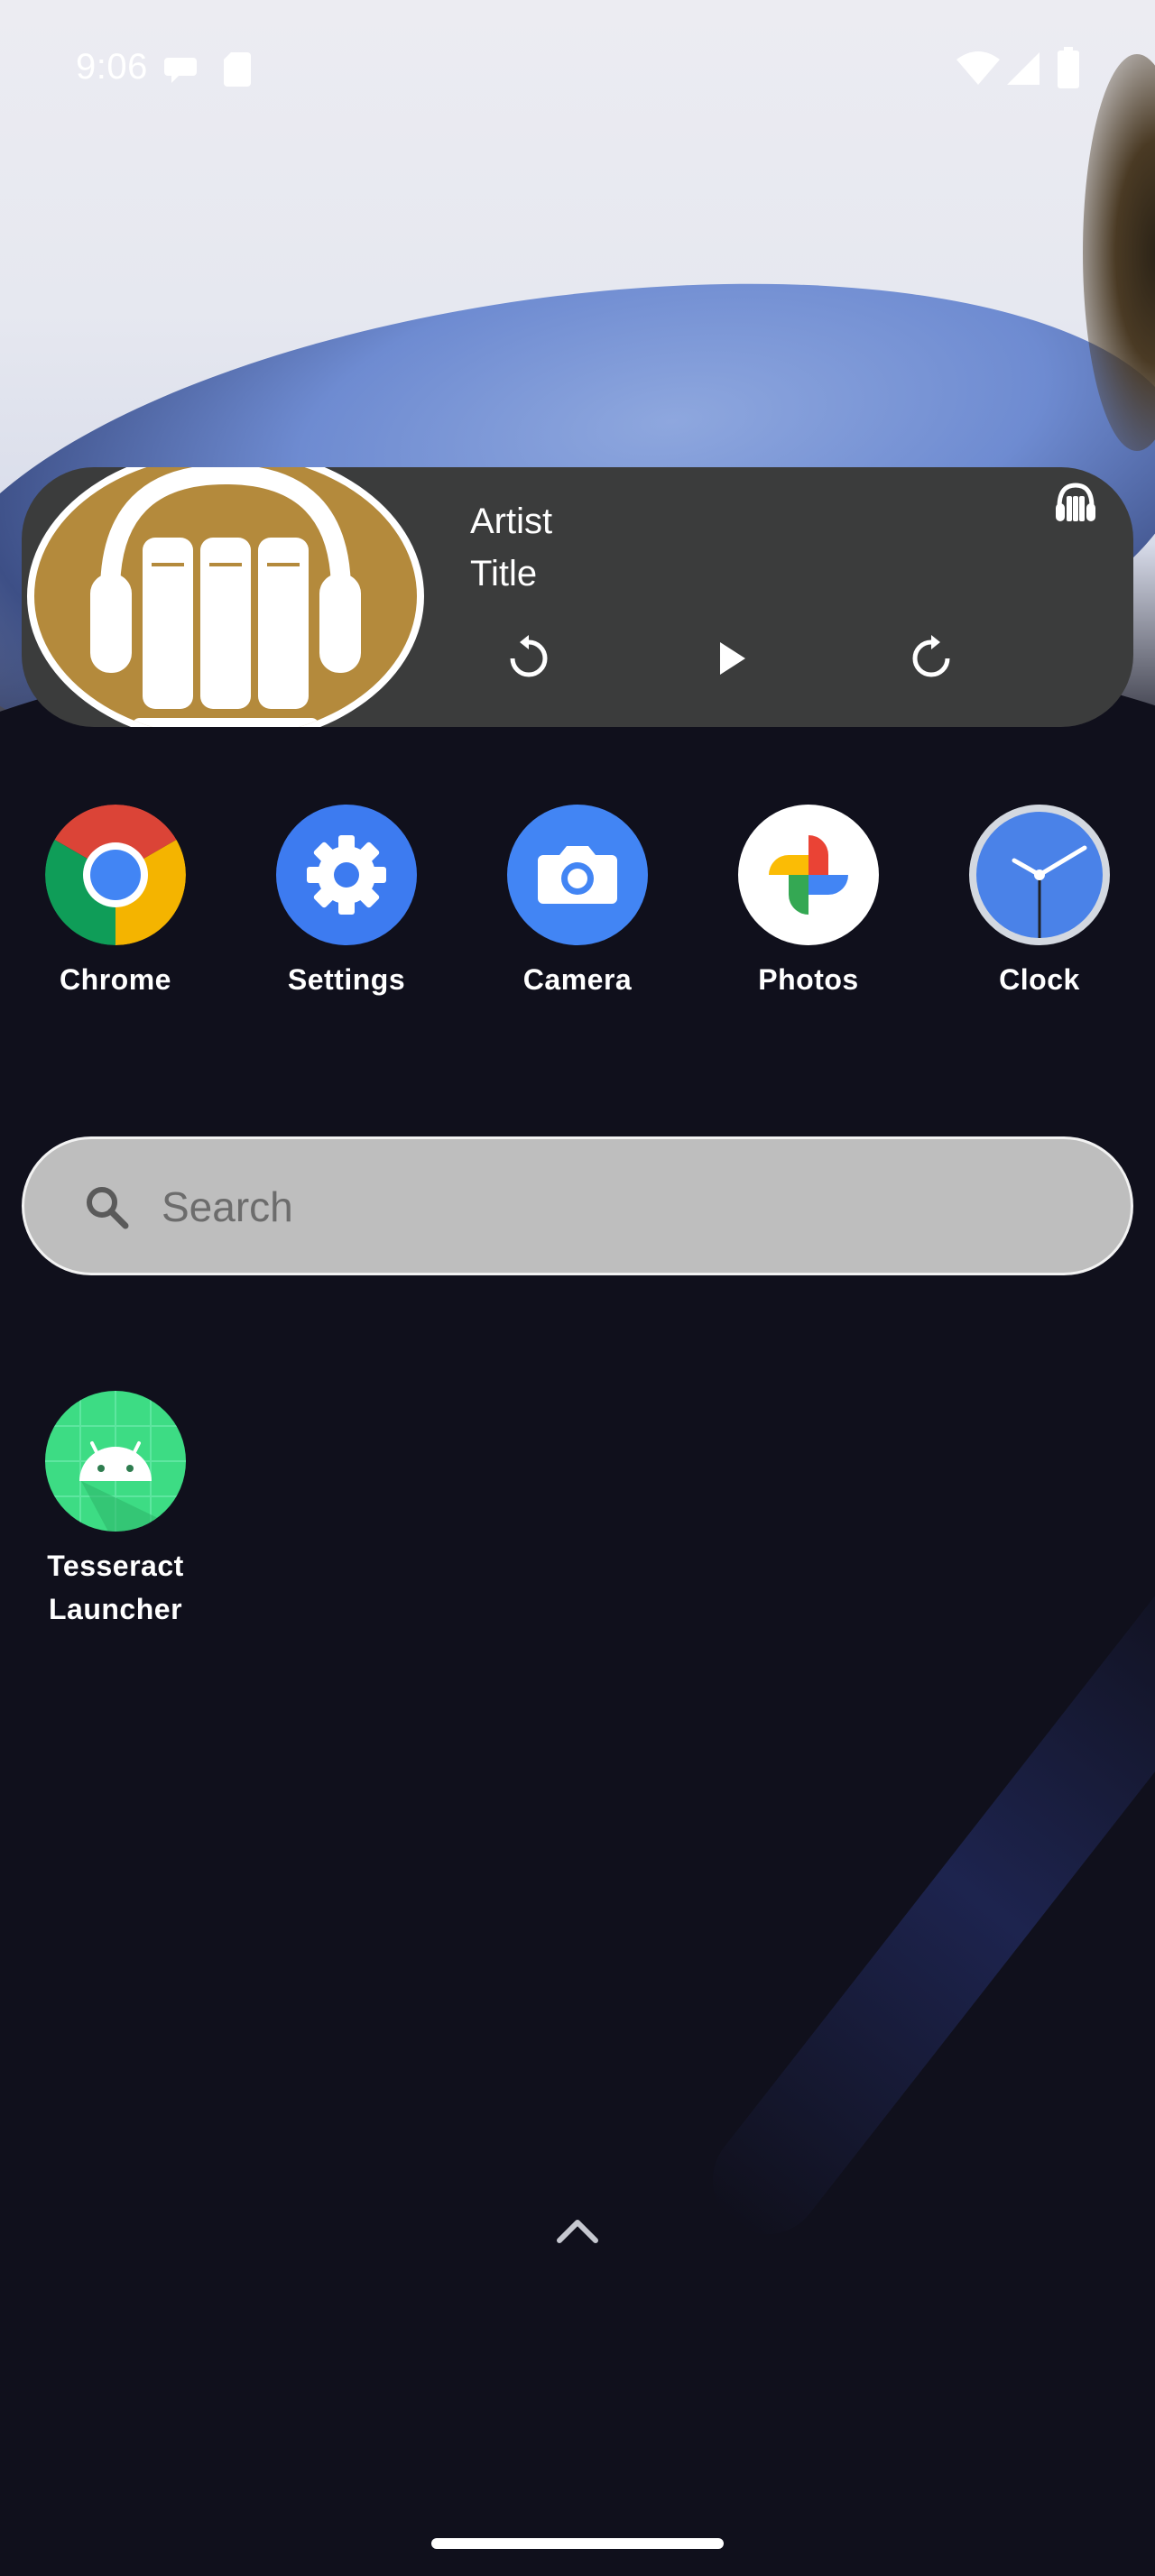  I want to click on wifi-icon, so click(978, 68).